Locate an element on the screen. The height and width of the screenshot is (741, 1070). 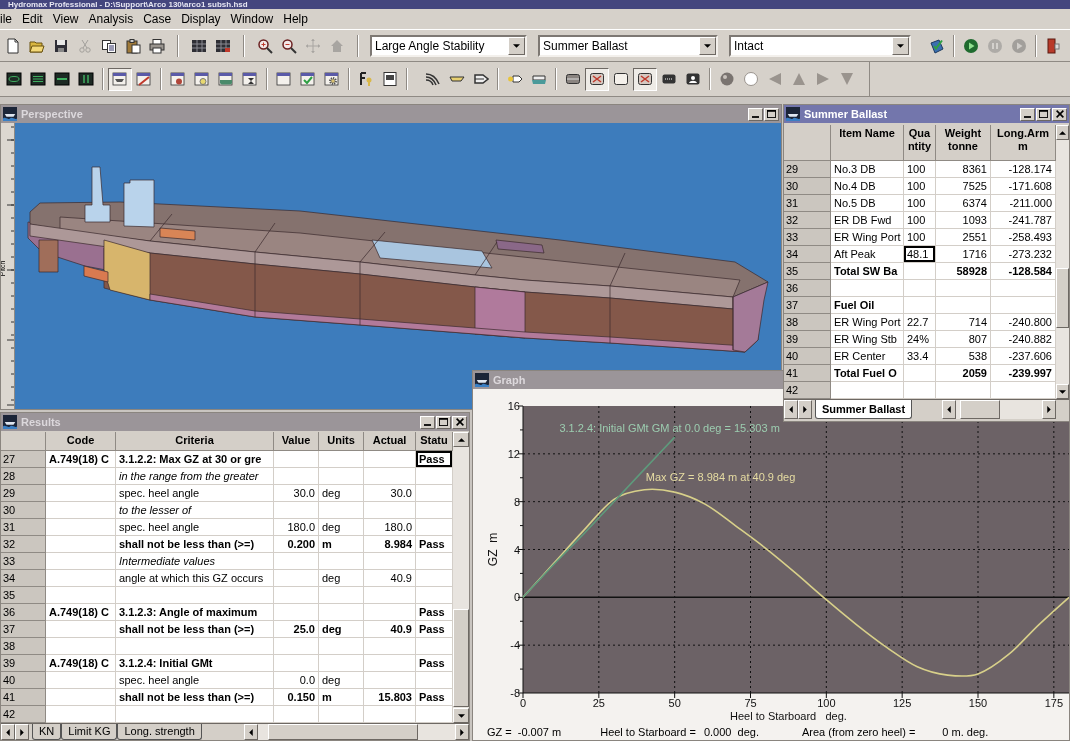
column-header: Code is located at coordinates (81, 441).